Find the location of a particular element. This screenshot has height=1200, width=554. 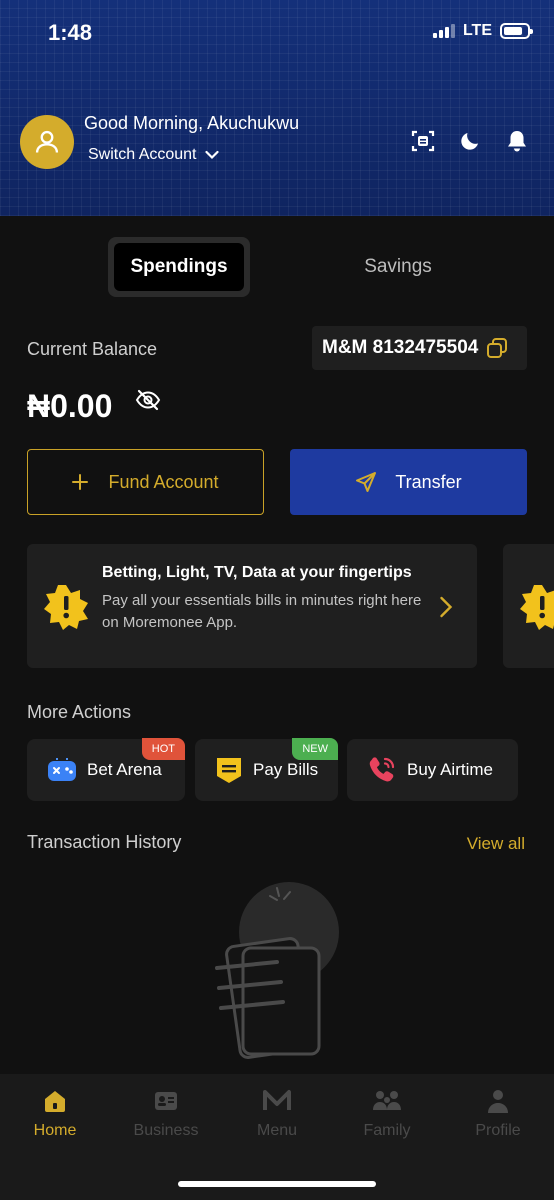

chevron-down-icon is located at coordinates (211, 155).